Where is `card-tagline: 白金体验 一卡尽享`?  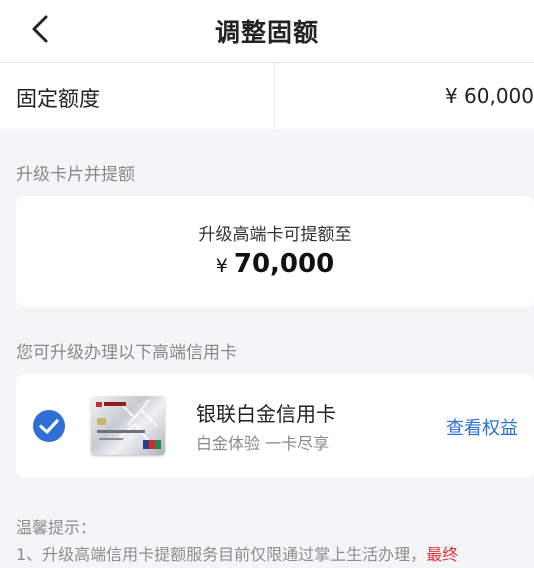
card-tagline: 白金体验 一卡尽享 is located at coordinates (263, 443).